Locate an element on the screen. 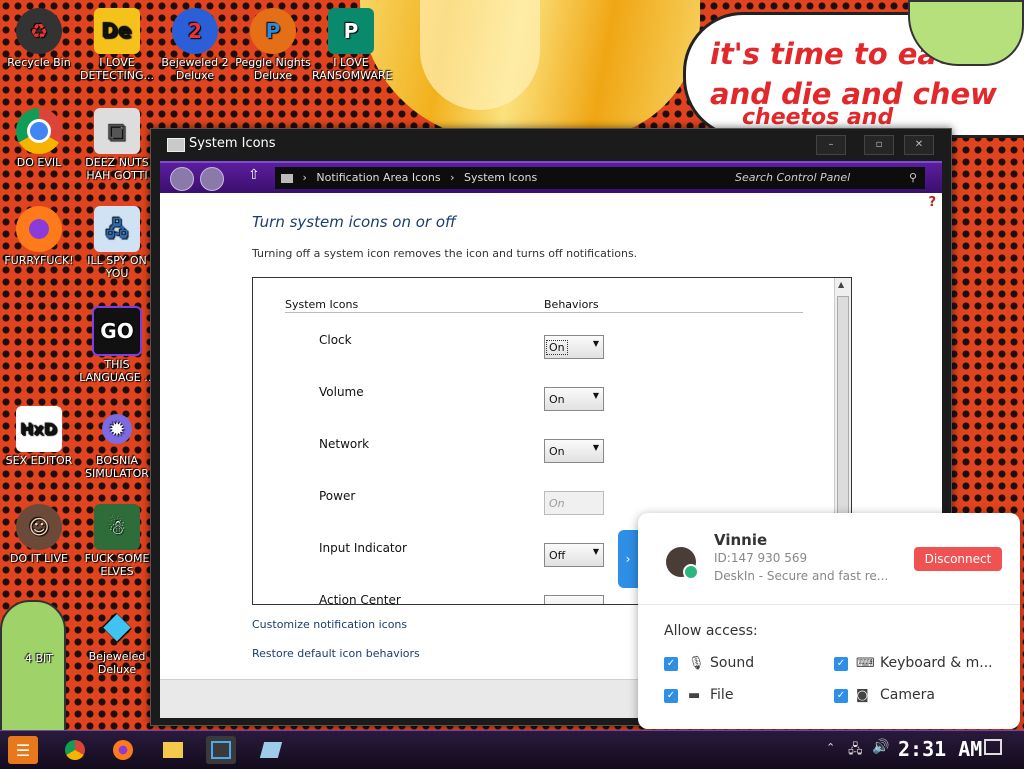 The image size is (1024, 769). search-input: Search Control Panel ⚲ is located at coordinates (825, 178).